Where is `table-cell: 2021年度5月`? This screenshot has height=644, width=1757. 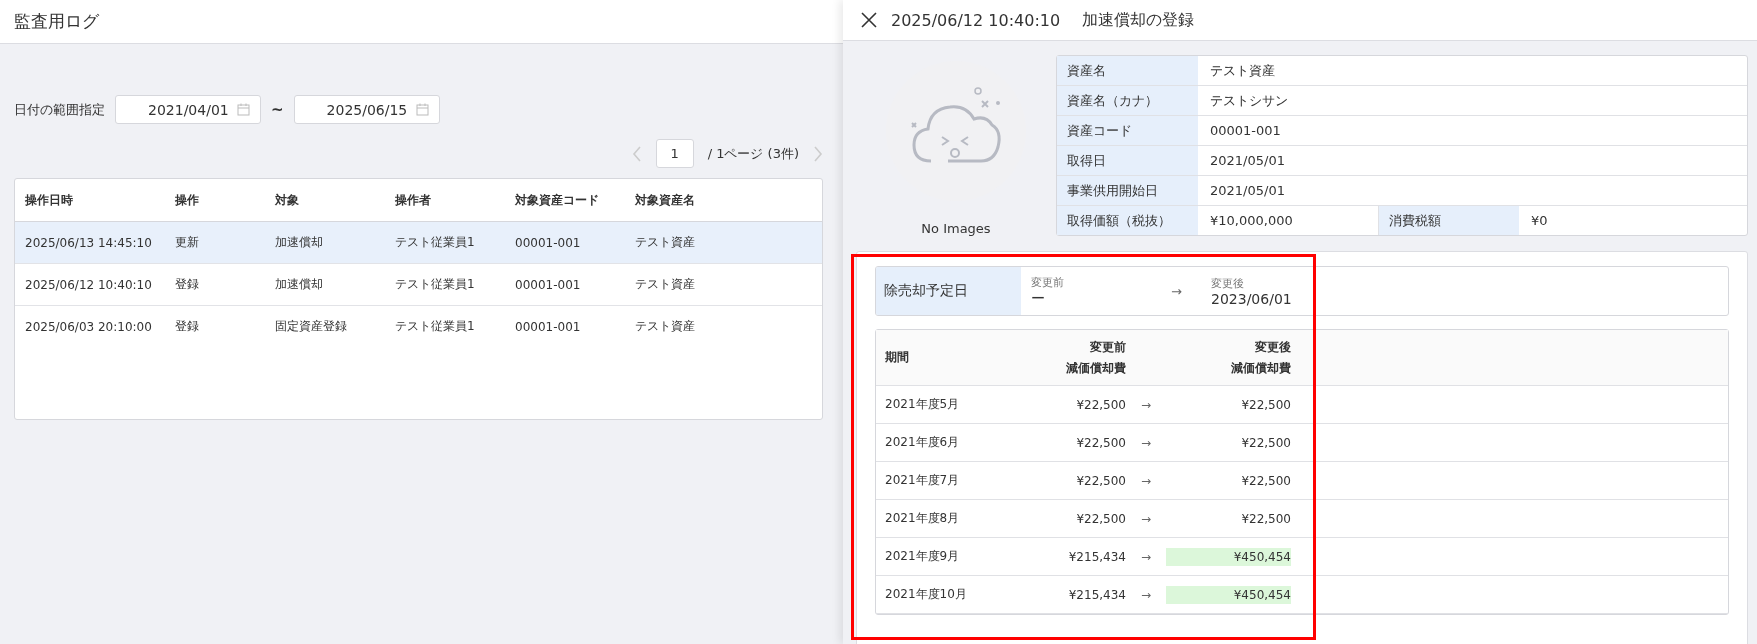 table-cell: 2021年度5月 is located at coordinates (922, 404).